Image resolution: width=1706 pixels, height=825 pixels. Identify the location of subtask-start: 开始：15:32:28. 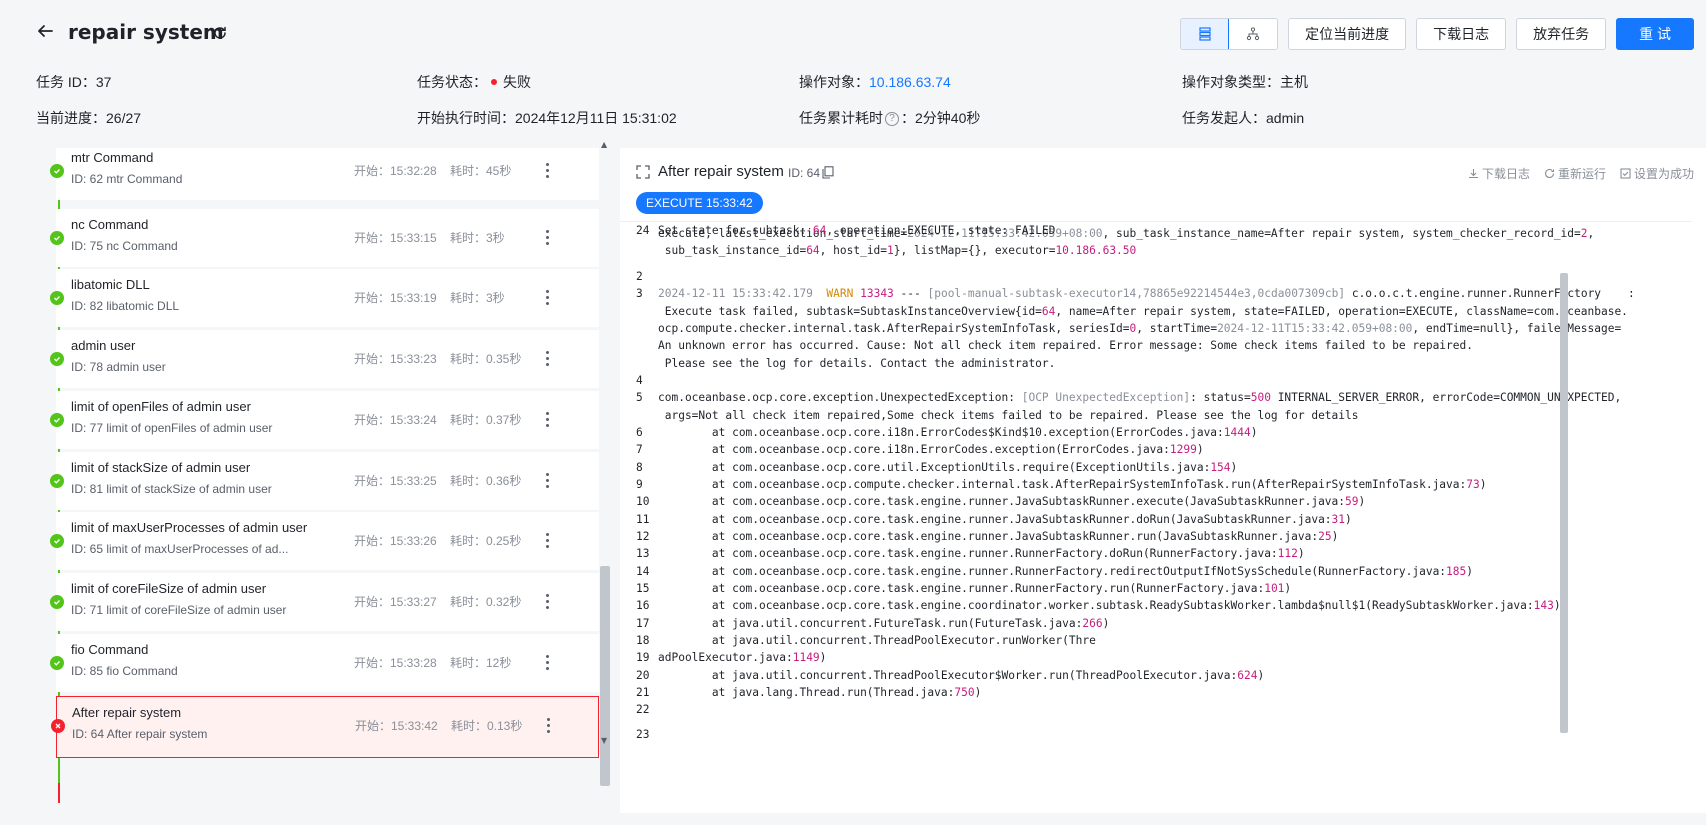
(395, 171).